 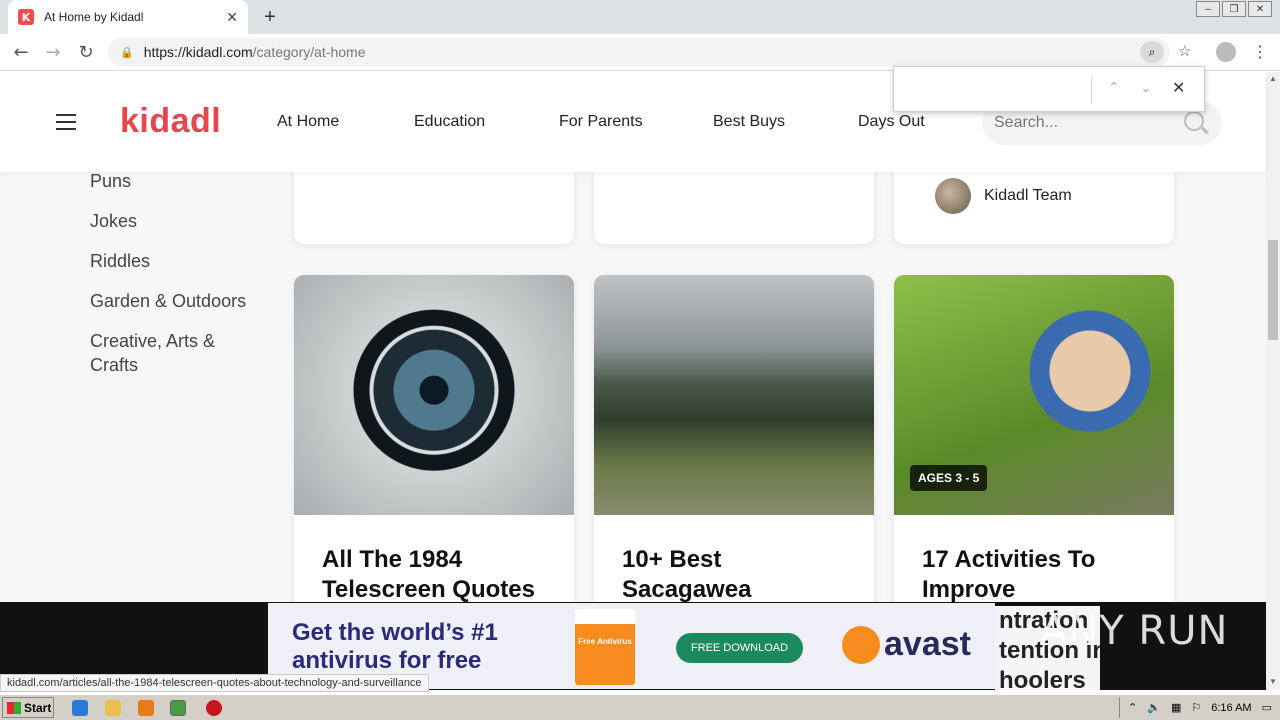 I want to click on chrome-icon, so click(x=178, y=708).